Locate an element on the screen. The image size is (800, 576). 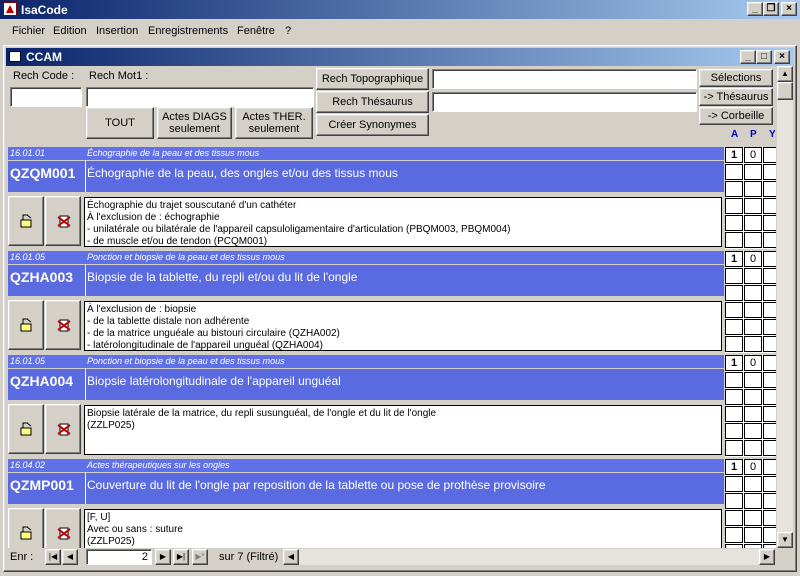
actes-diags-button: Actes DIAGS seulement is located at coordinates (194, 123).